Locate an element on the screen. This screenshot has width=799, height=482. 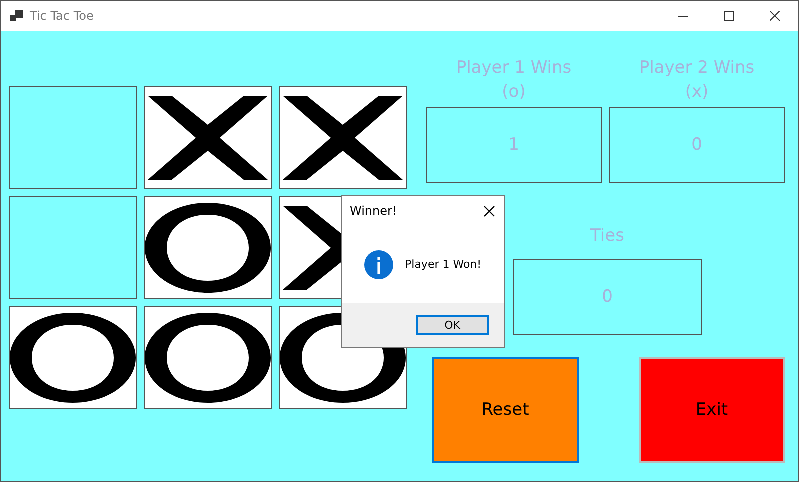
score-box: 1 is located at coordinates (514, 145).